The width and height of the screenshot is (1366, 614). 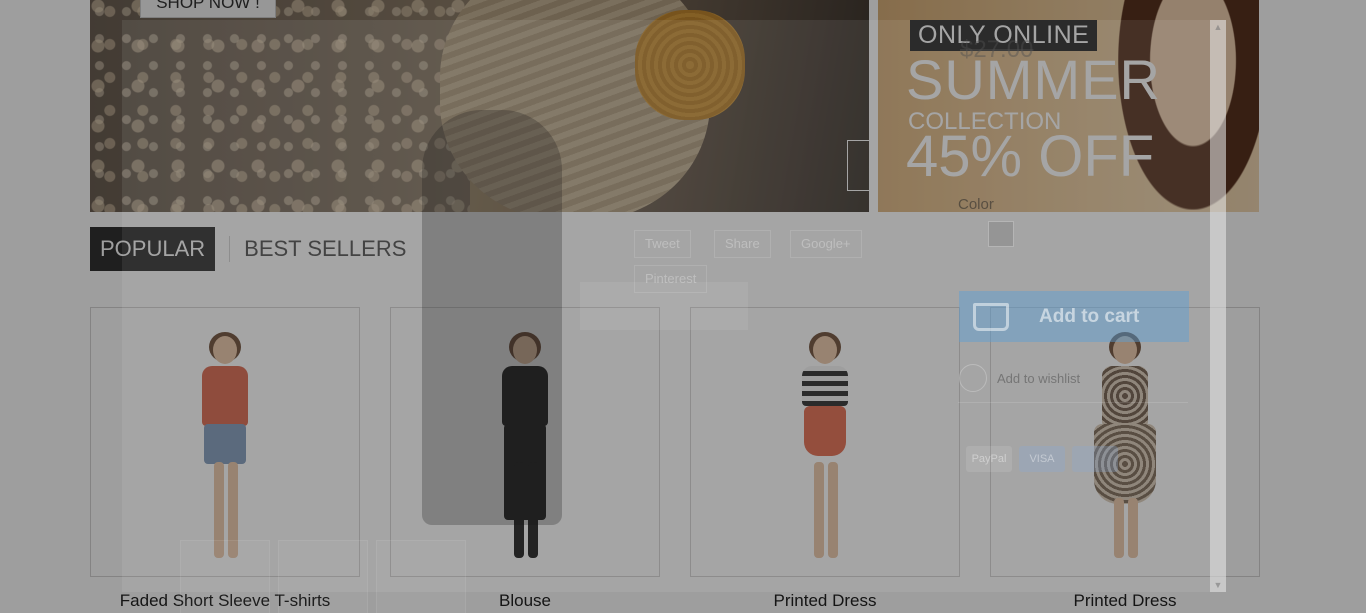 What do you see at coordinates (1039, 378) in the screenshot?
I see `wishlist-label: Add to wishlist` at bounding box center [1039, 378].